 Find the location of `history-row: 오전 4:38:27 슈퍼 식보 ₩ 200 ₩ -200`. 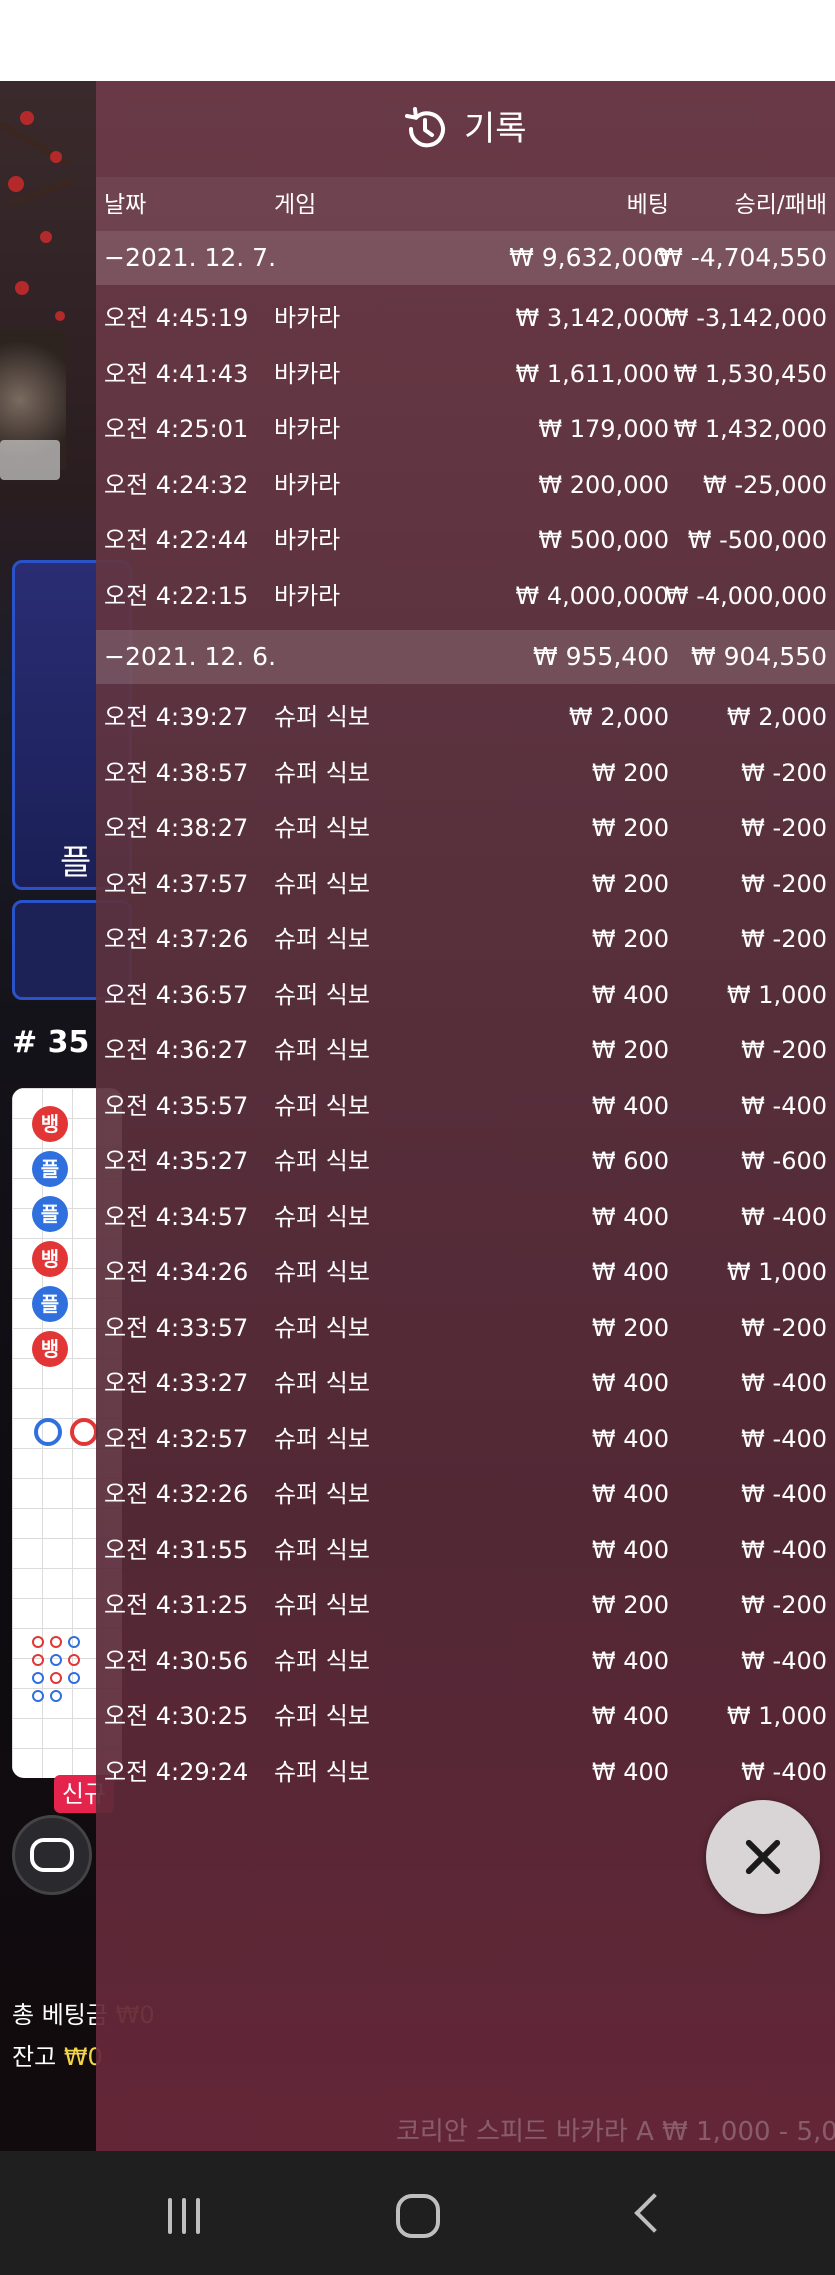

history-row: 오전 4:38:27 슈퍼 식보 ₩ 200 ₩ -200 is located at coordinates (465, 829).